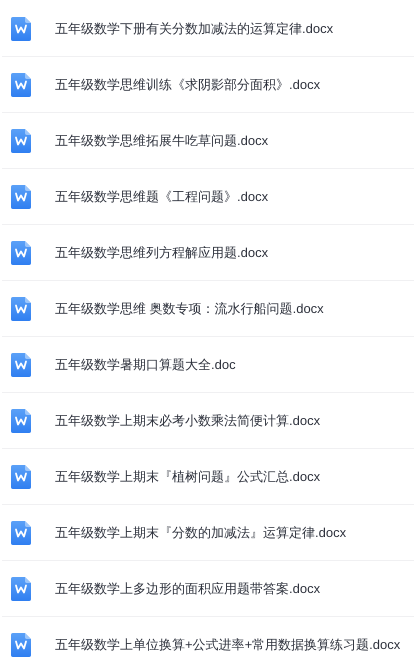 This screenshot has width=414, height=666. Describe the element at coordinates (194, 29) in the screenshot. I see `file-name: 五年级数学下册有关分数加减法的运算定律.docx` at that location.